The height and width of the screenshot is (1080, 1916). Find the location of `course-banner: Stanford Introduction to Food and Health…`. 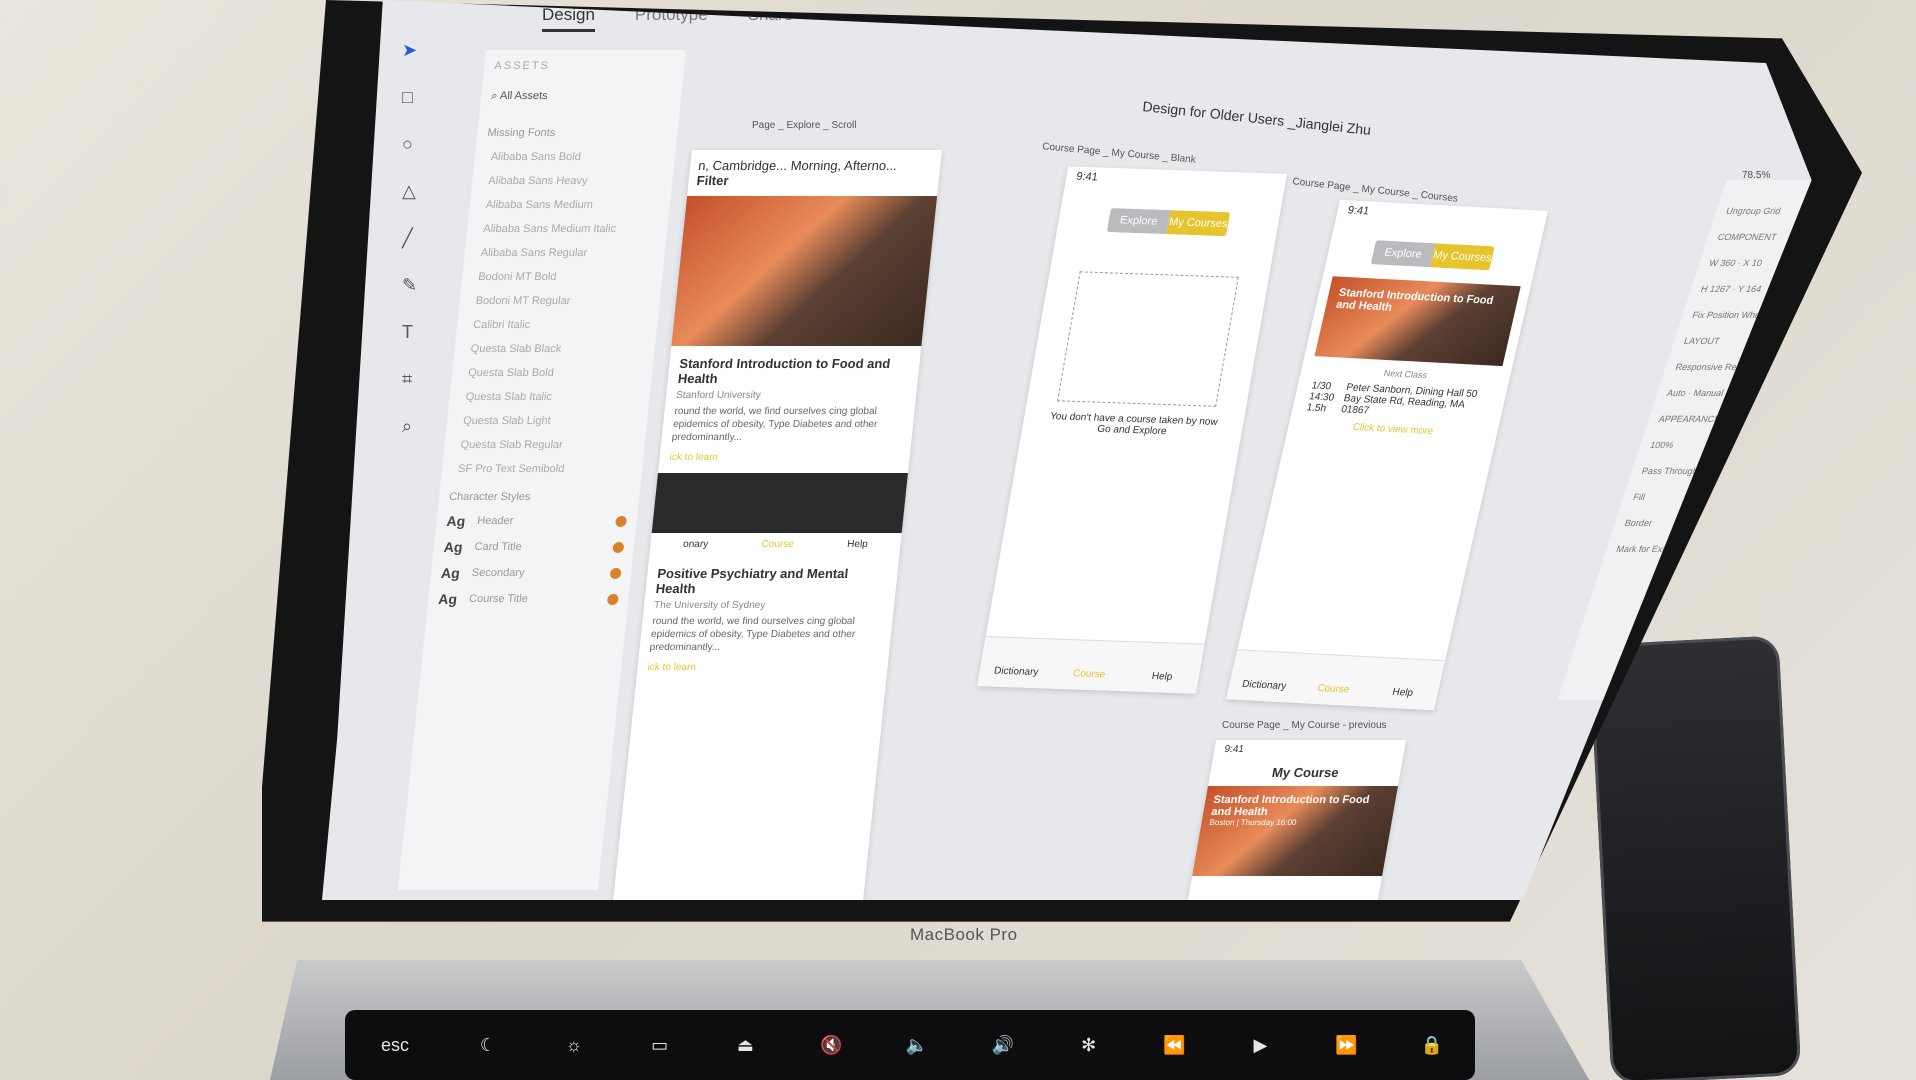

course-banner: Stanford Introduction to Food and Health… is located at coordinates (1295, 831).